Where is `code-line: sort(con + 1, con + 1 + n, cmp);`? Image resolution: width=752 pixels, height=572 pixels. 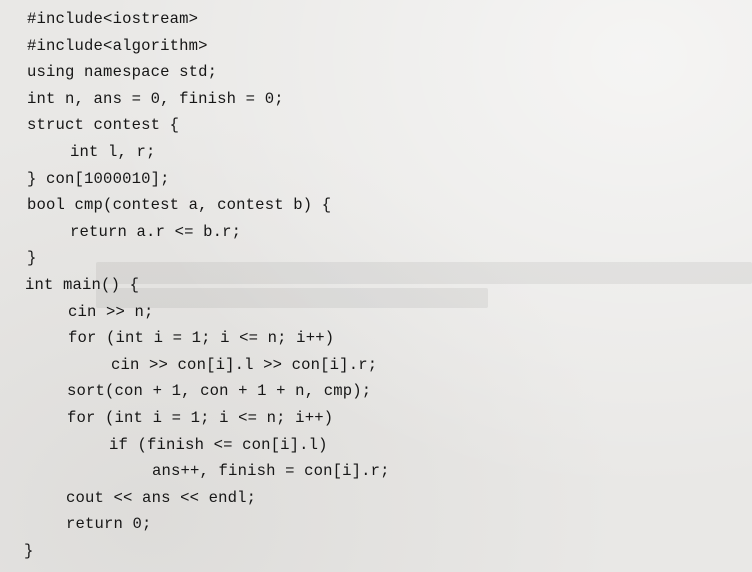 code-line: sort(con + 1, con + 1 + n, cmp); is located at coordinates (219, 391).